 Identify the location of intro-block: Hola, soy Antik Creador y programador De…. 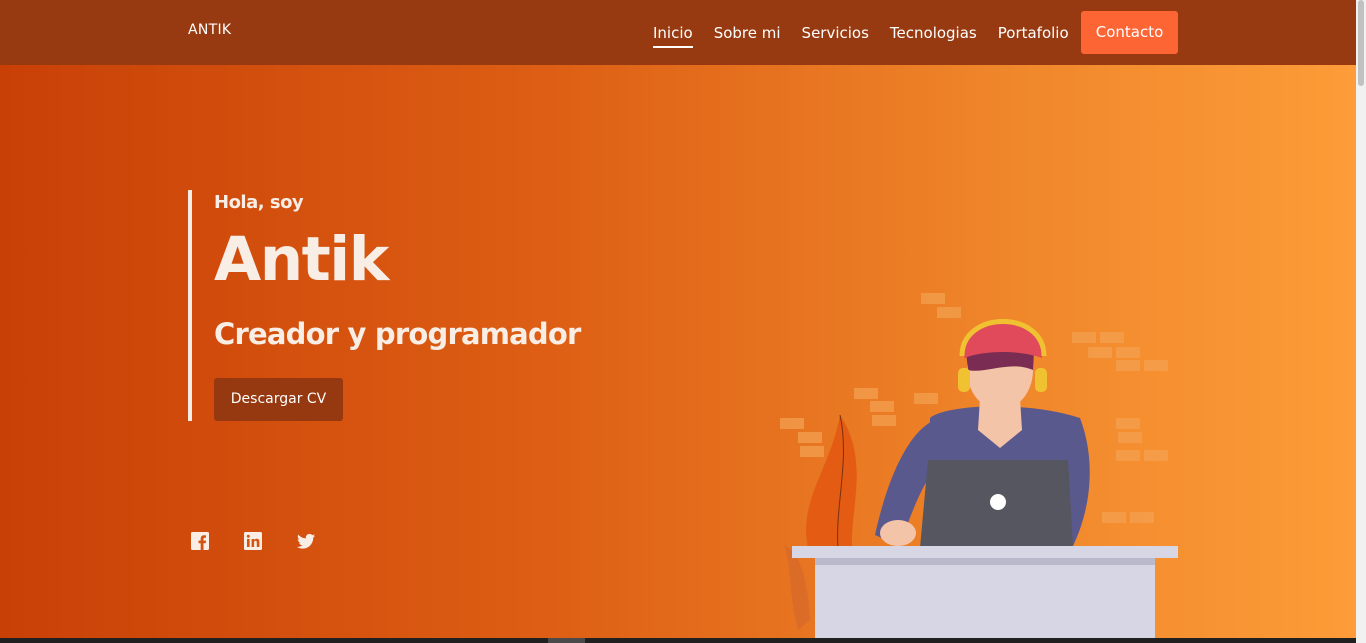
(400, 305).